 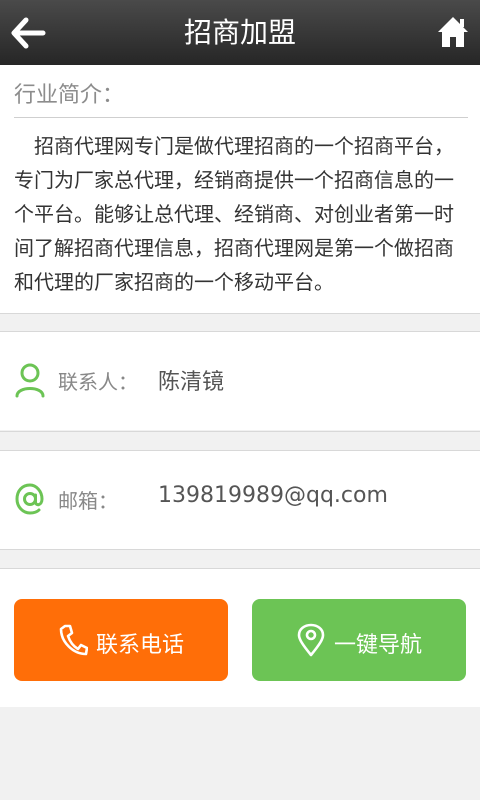 I want to click on navigate-button: 一键导航, so click(x=359, y=640).